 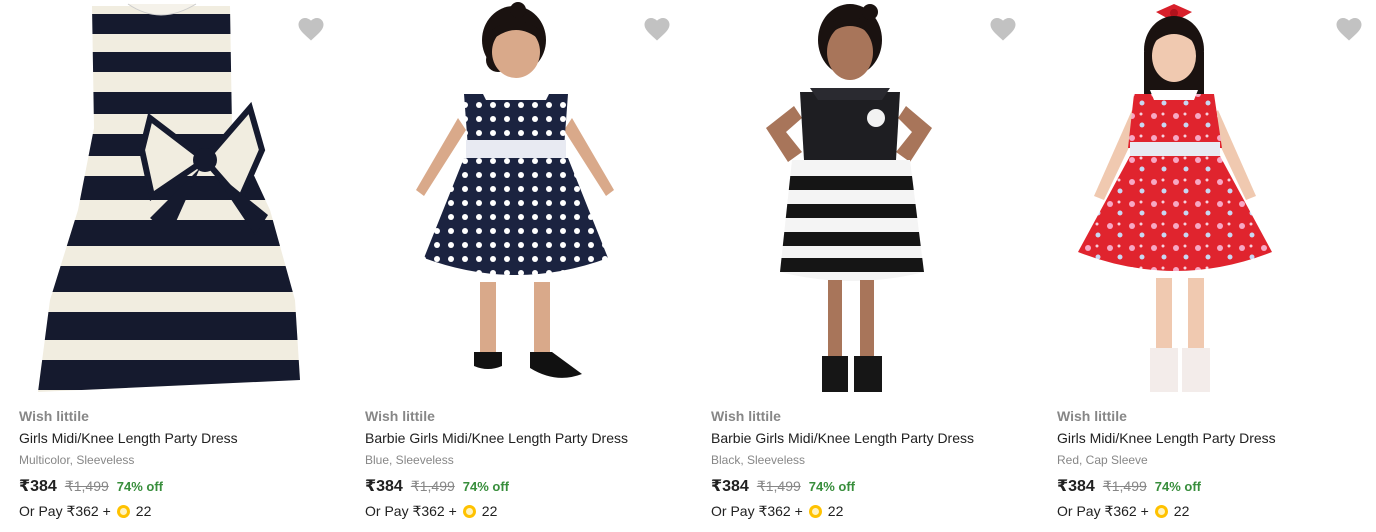 What do you see at coordinates (758, 460) in the screenshot?
I see `product-variant: Black, Sleeveless` at bounding box center [758, 460].